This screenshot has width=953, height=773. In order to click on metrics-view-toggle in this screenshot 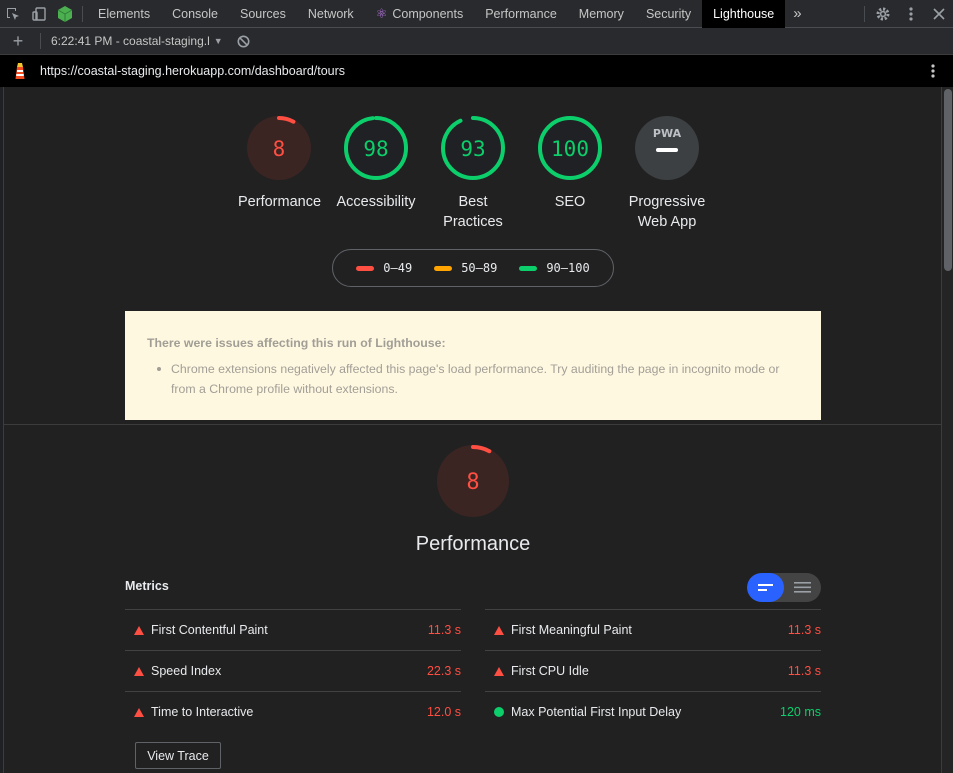, I will do `click(784, 587)`.